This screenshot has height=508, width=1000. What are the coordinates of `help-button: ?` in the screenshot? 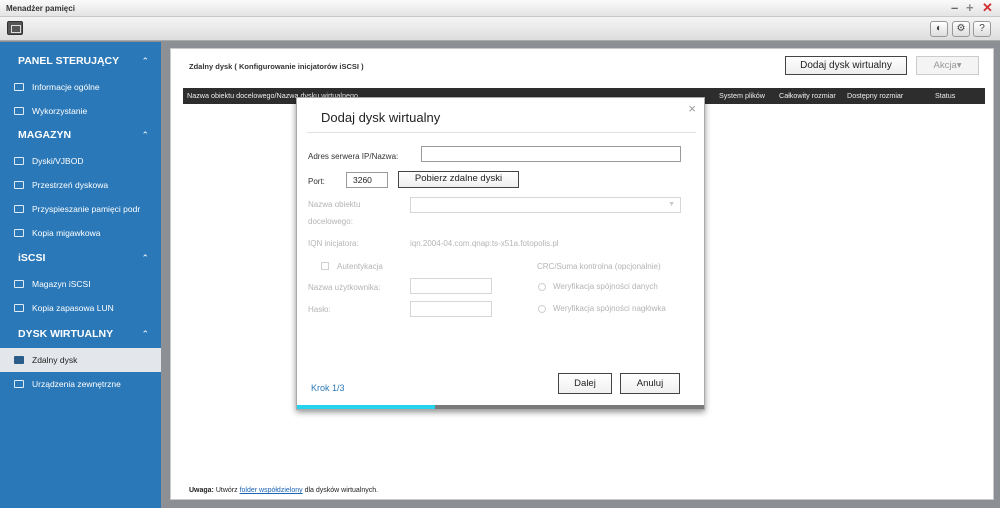 It's located at (982, 29).